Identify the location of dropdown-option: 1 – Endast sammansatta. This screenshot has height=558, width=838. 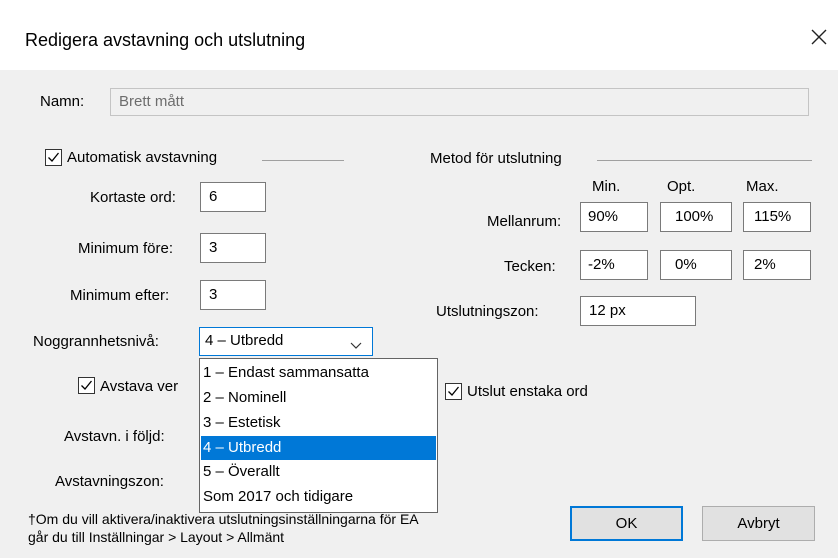
(318, 373).